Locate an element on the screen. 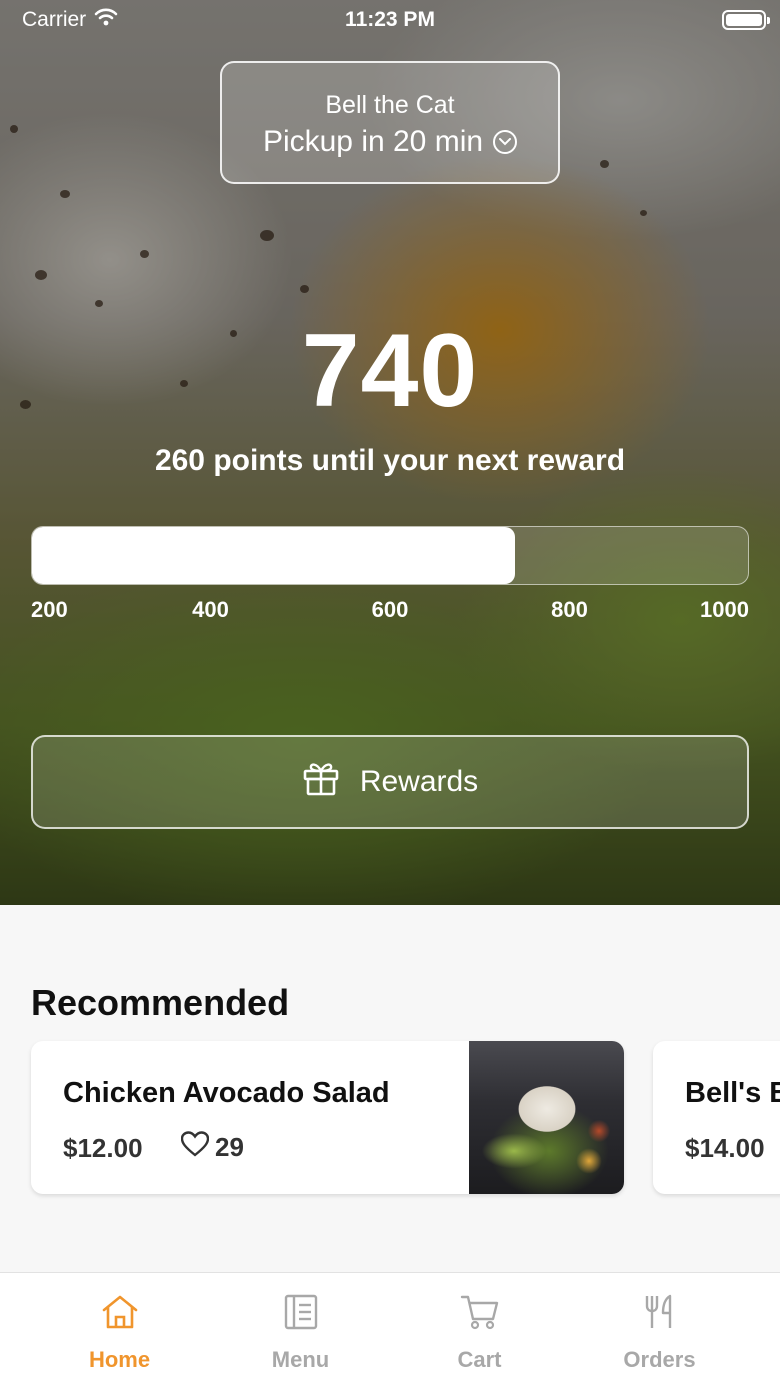  home-icon is located at coordinates (119, 1313).